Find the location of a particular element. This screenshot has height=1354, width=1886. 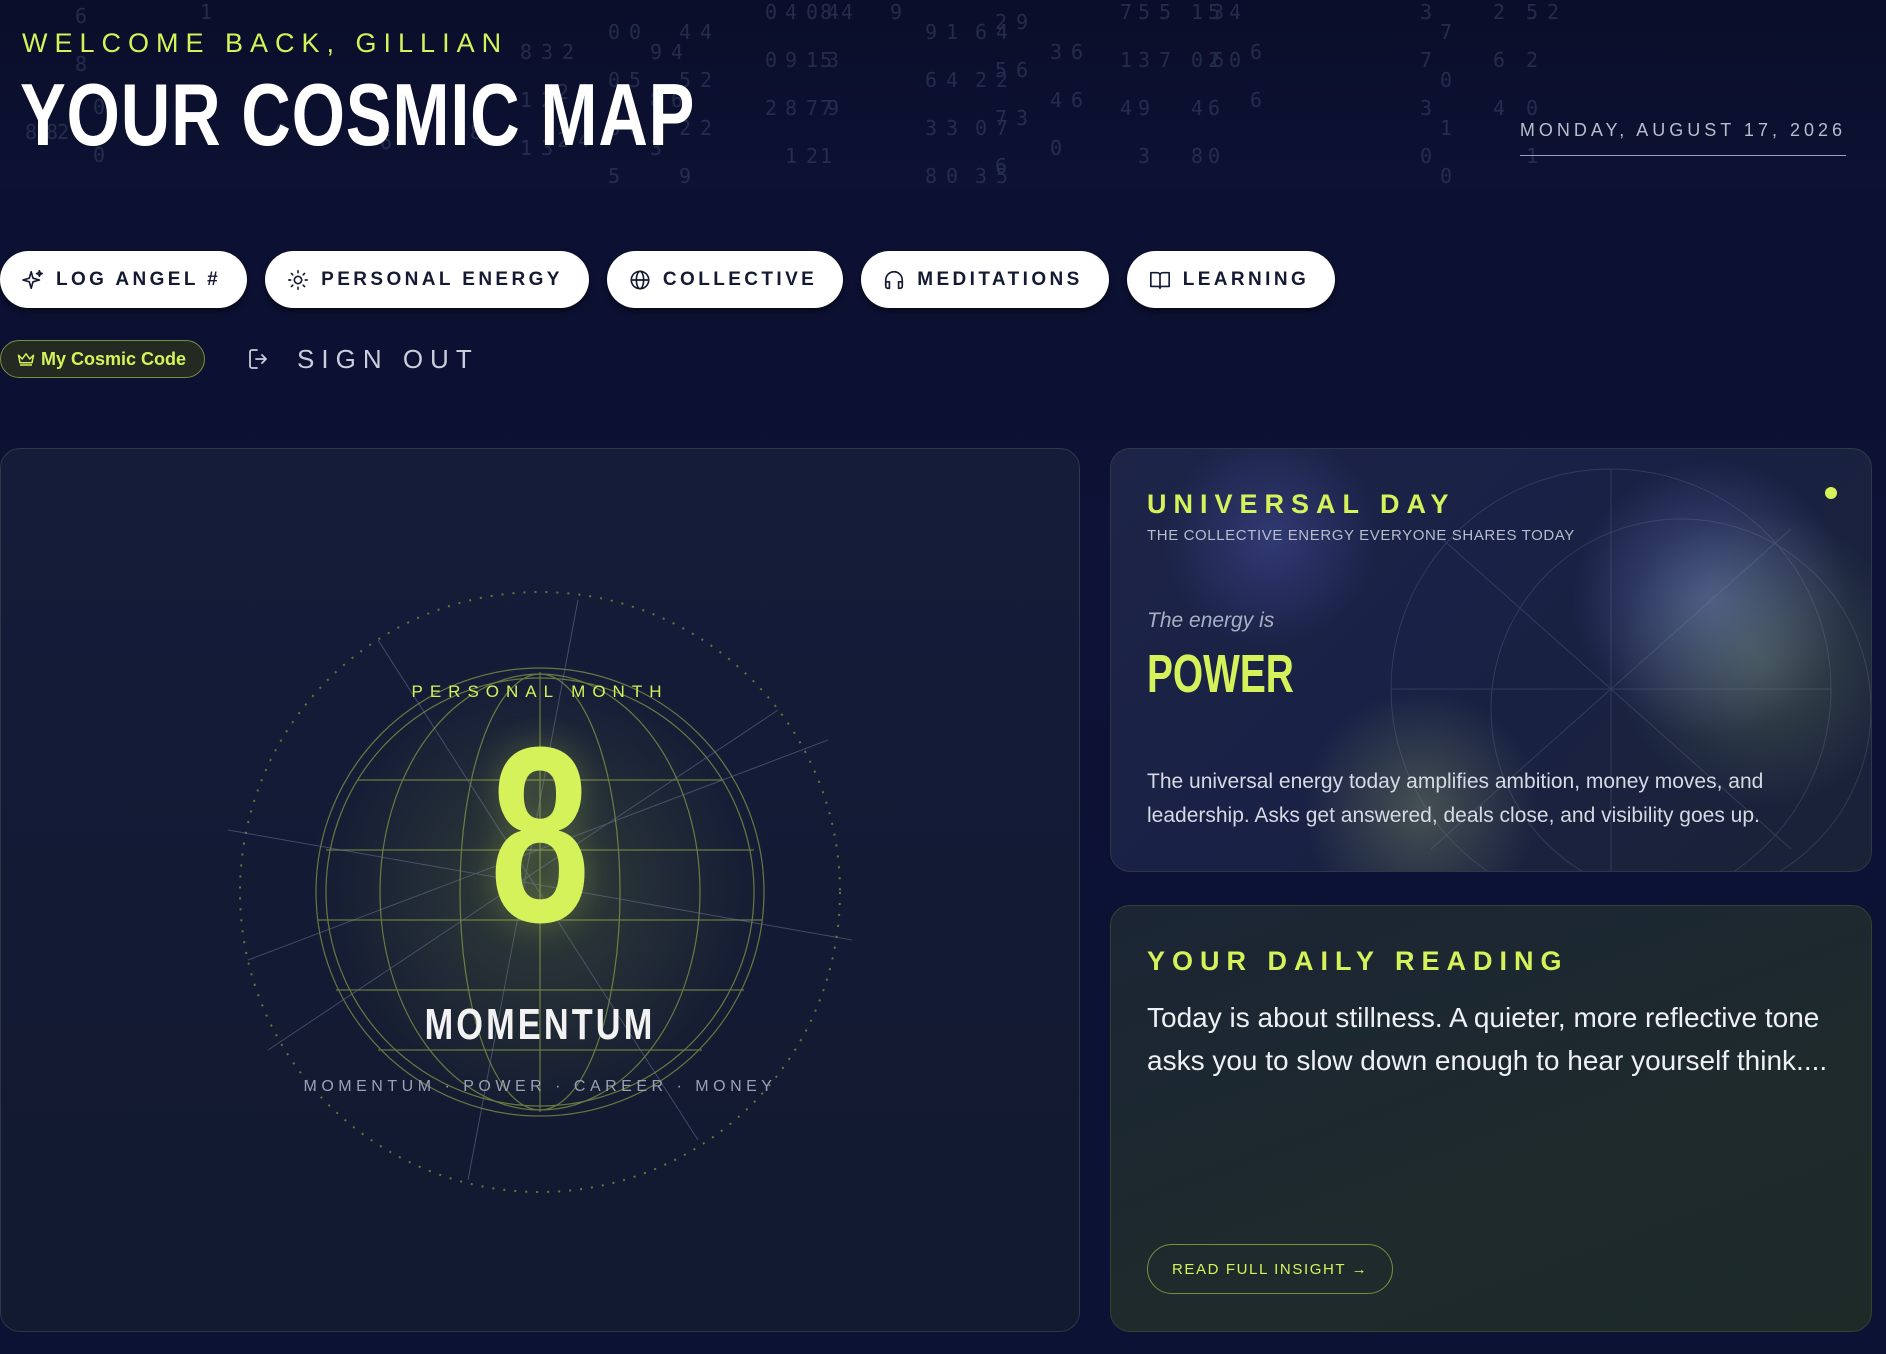

read-full-insight-button: READ FULL INSIGHT → is located at coordinates (1270, 1269).